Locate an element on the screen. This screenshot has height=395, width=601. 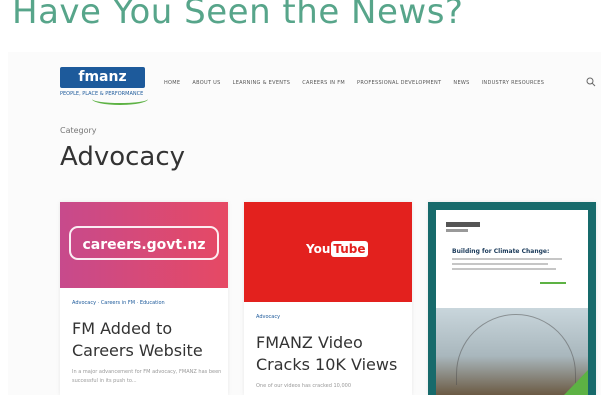
report-green-corner is located at coordinates (576, 382).